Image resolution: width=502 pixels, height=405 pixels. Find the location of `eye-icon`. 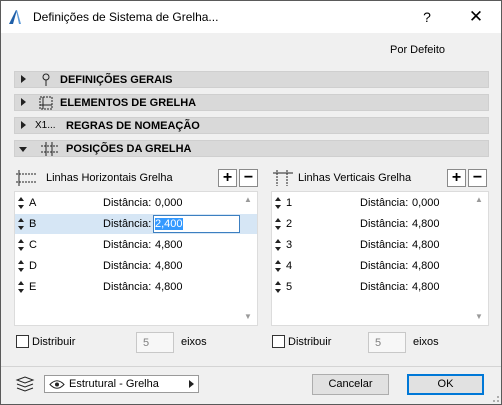

eye-icon is located at coordinates (57, 384).